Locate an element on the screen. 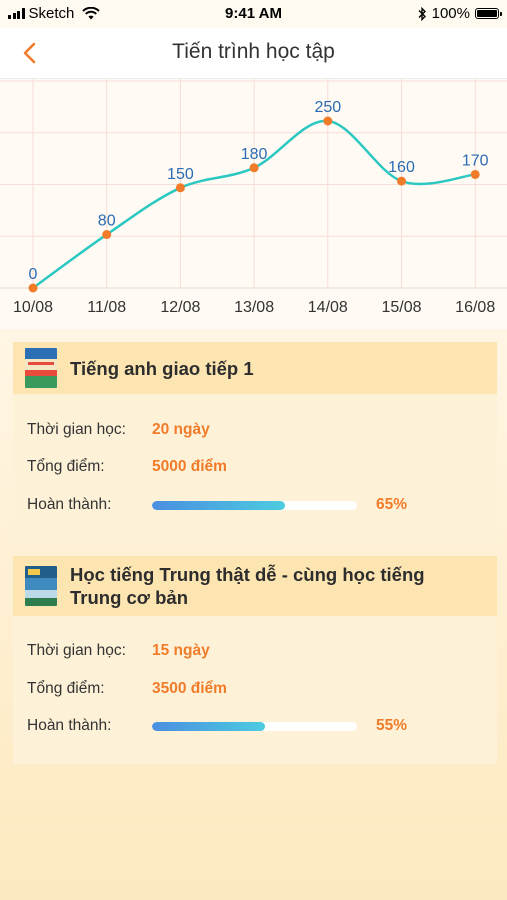 The height and width of the screenshot is (900, 507). battery-percent: 100% is located at coordinates (450, 13).